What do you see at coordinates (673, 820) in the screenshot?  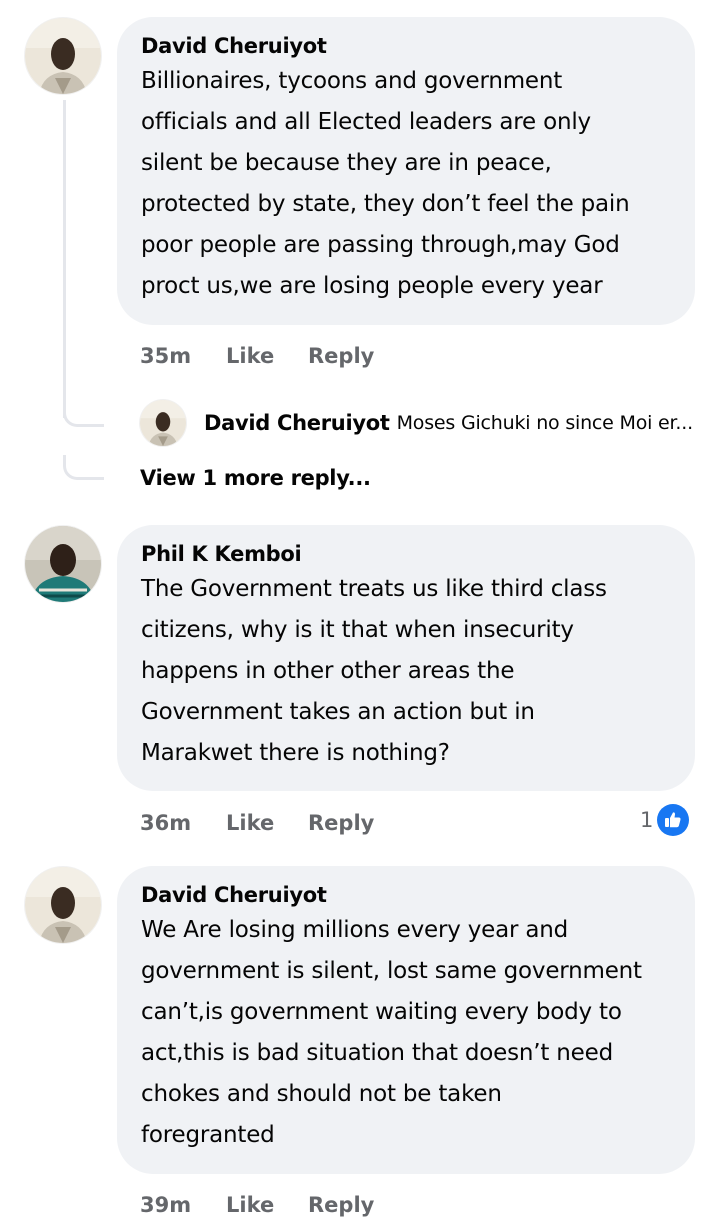 I see `like-thumbs-up-icon` at bounding box center [673, 820].